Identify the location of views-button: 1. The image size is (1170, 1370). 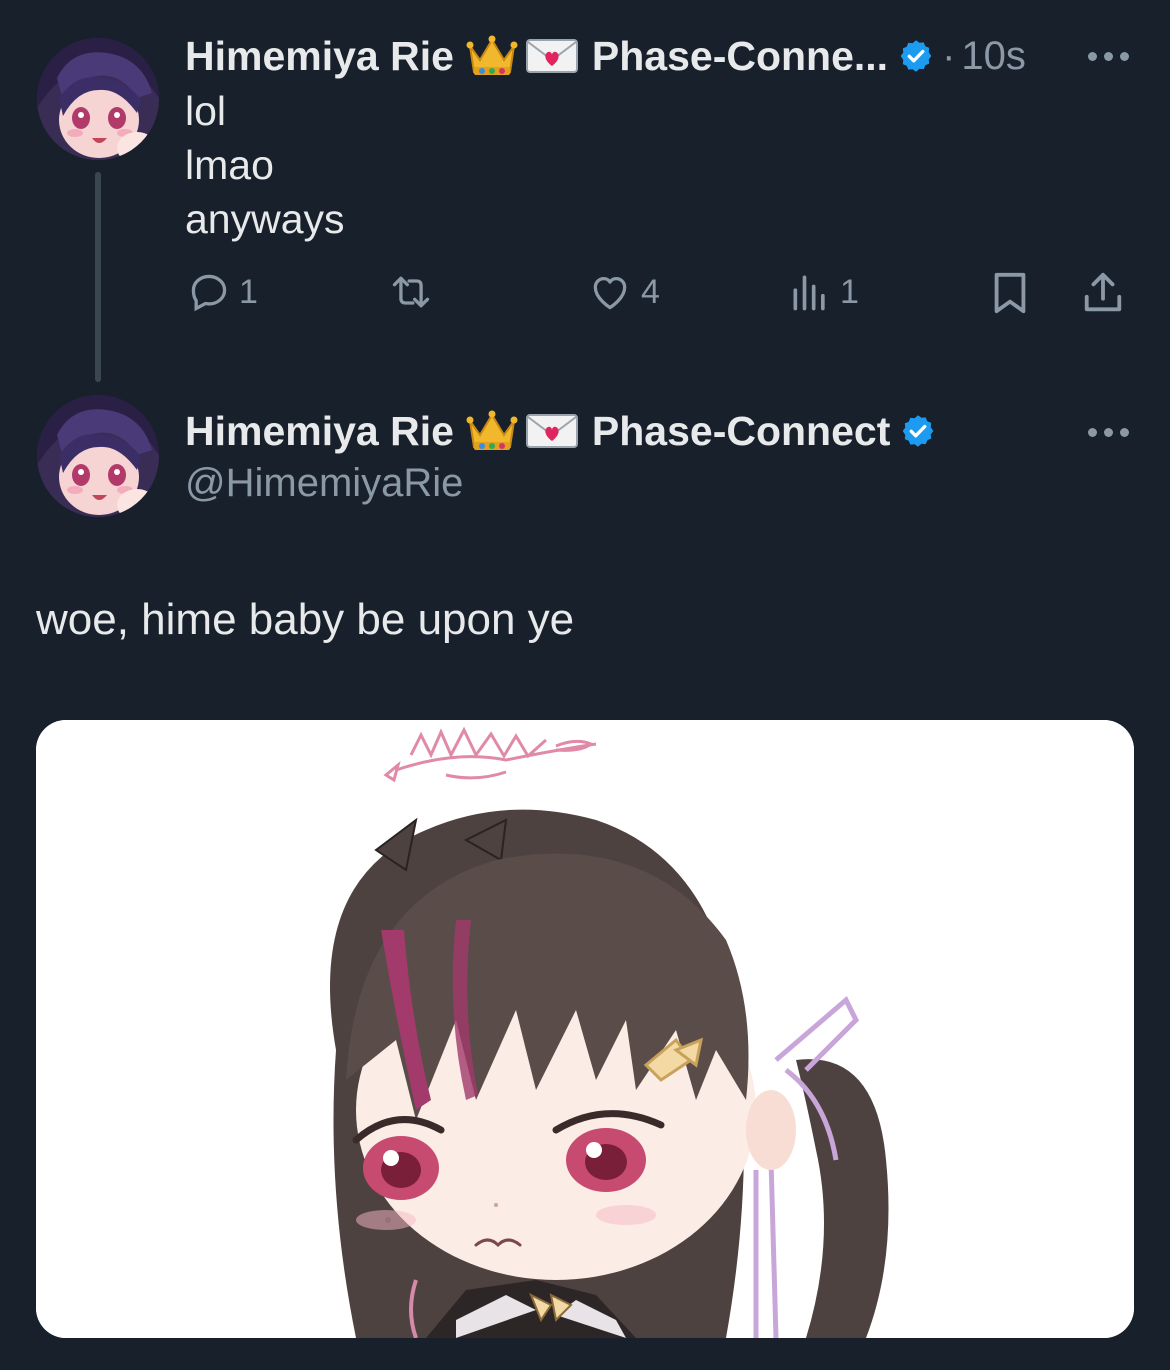
(823, 292).